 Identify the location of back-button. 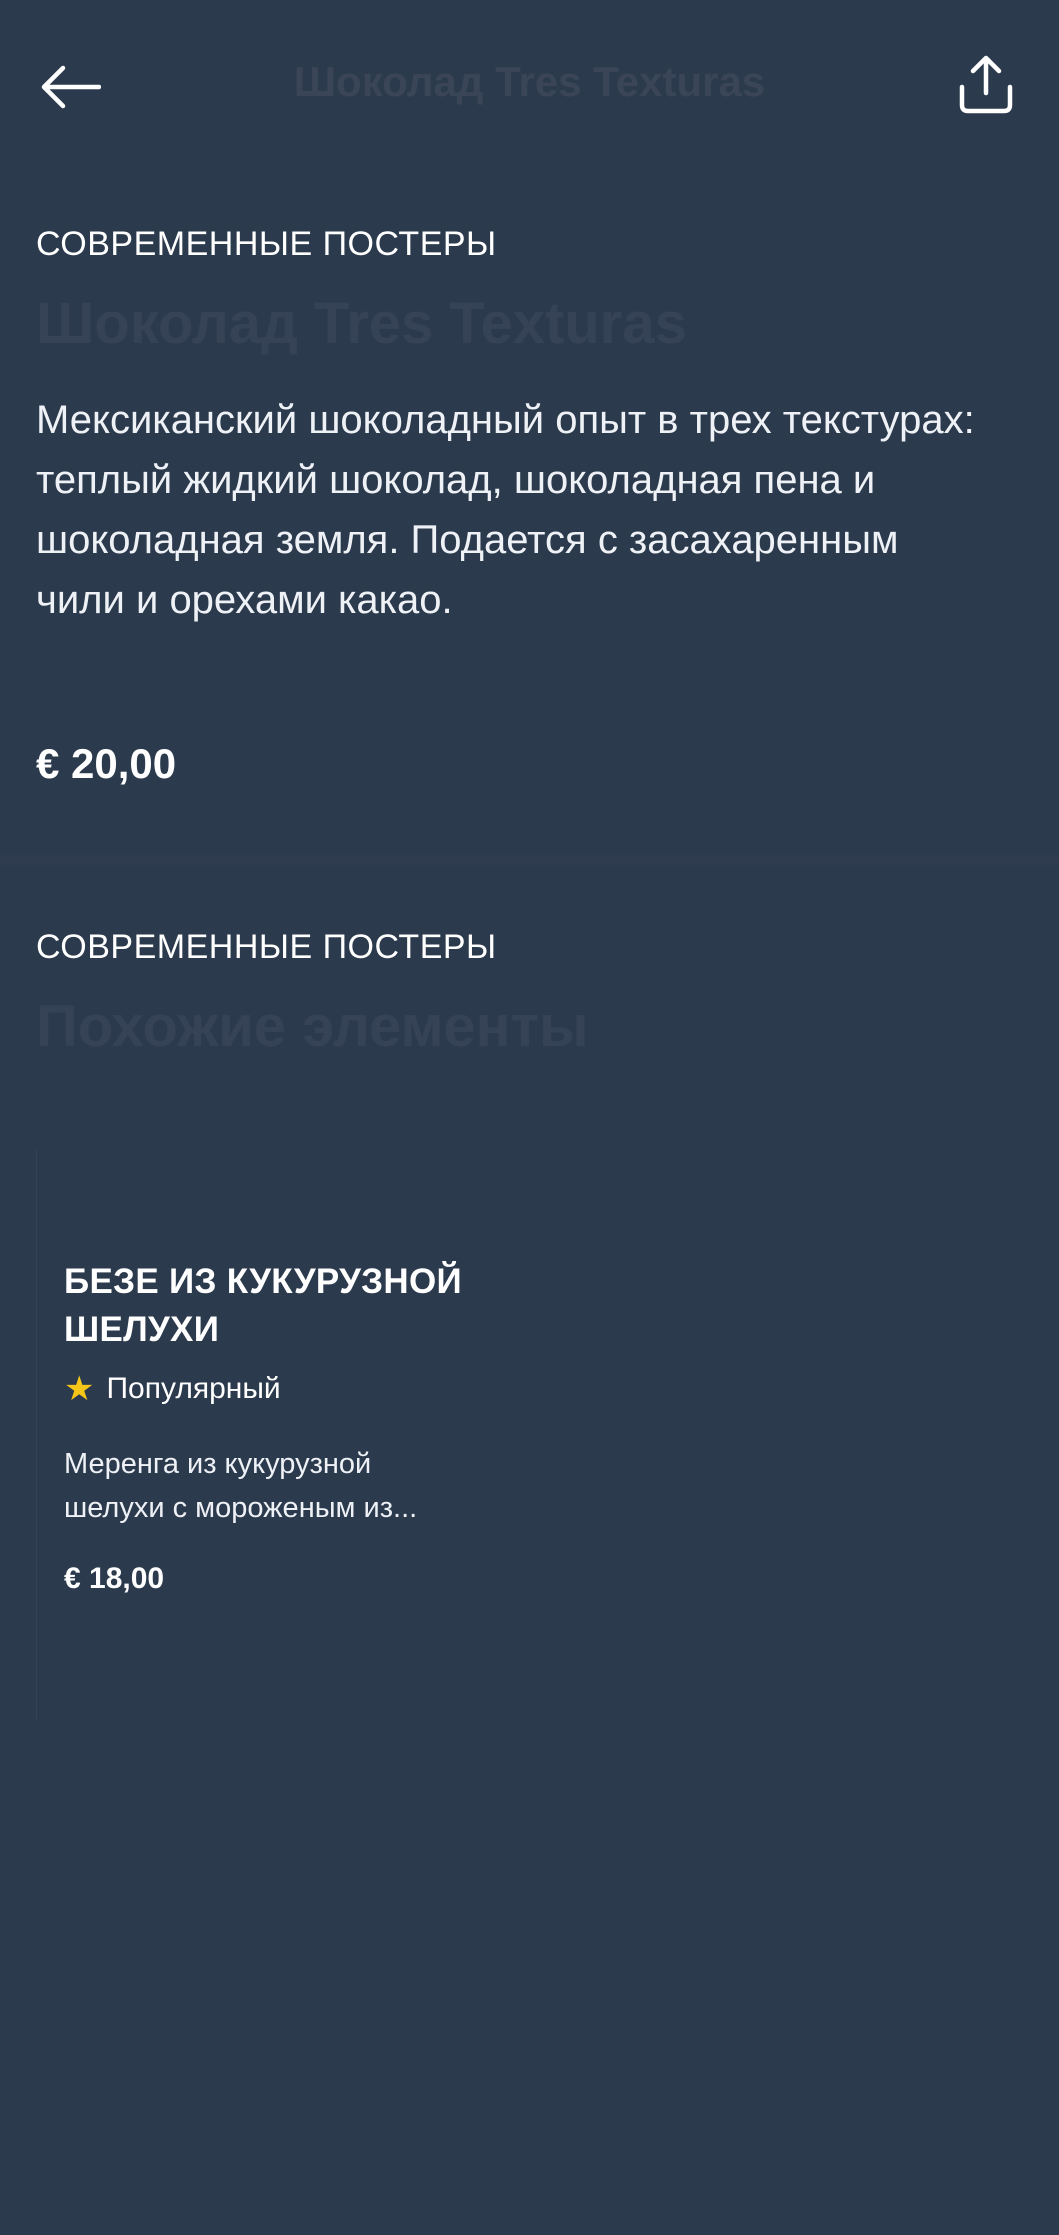
(71, 87).